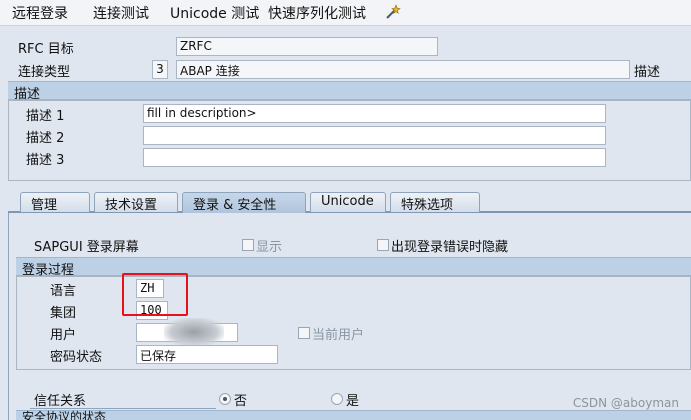 This screenshot has height=420, width=691. I want to click on current-user-label: 当前用户, so click(338, 335).